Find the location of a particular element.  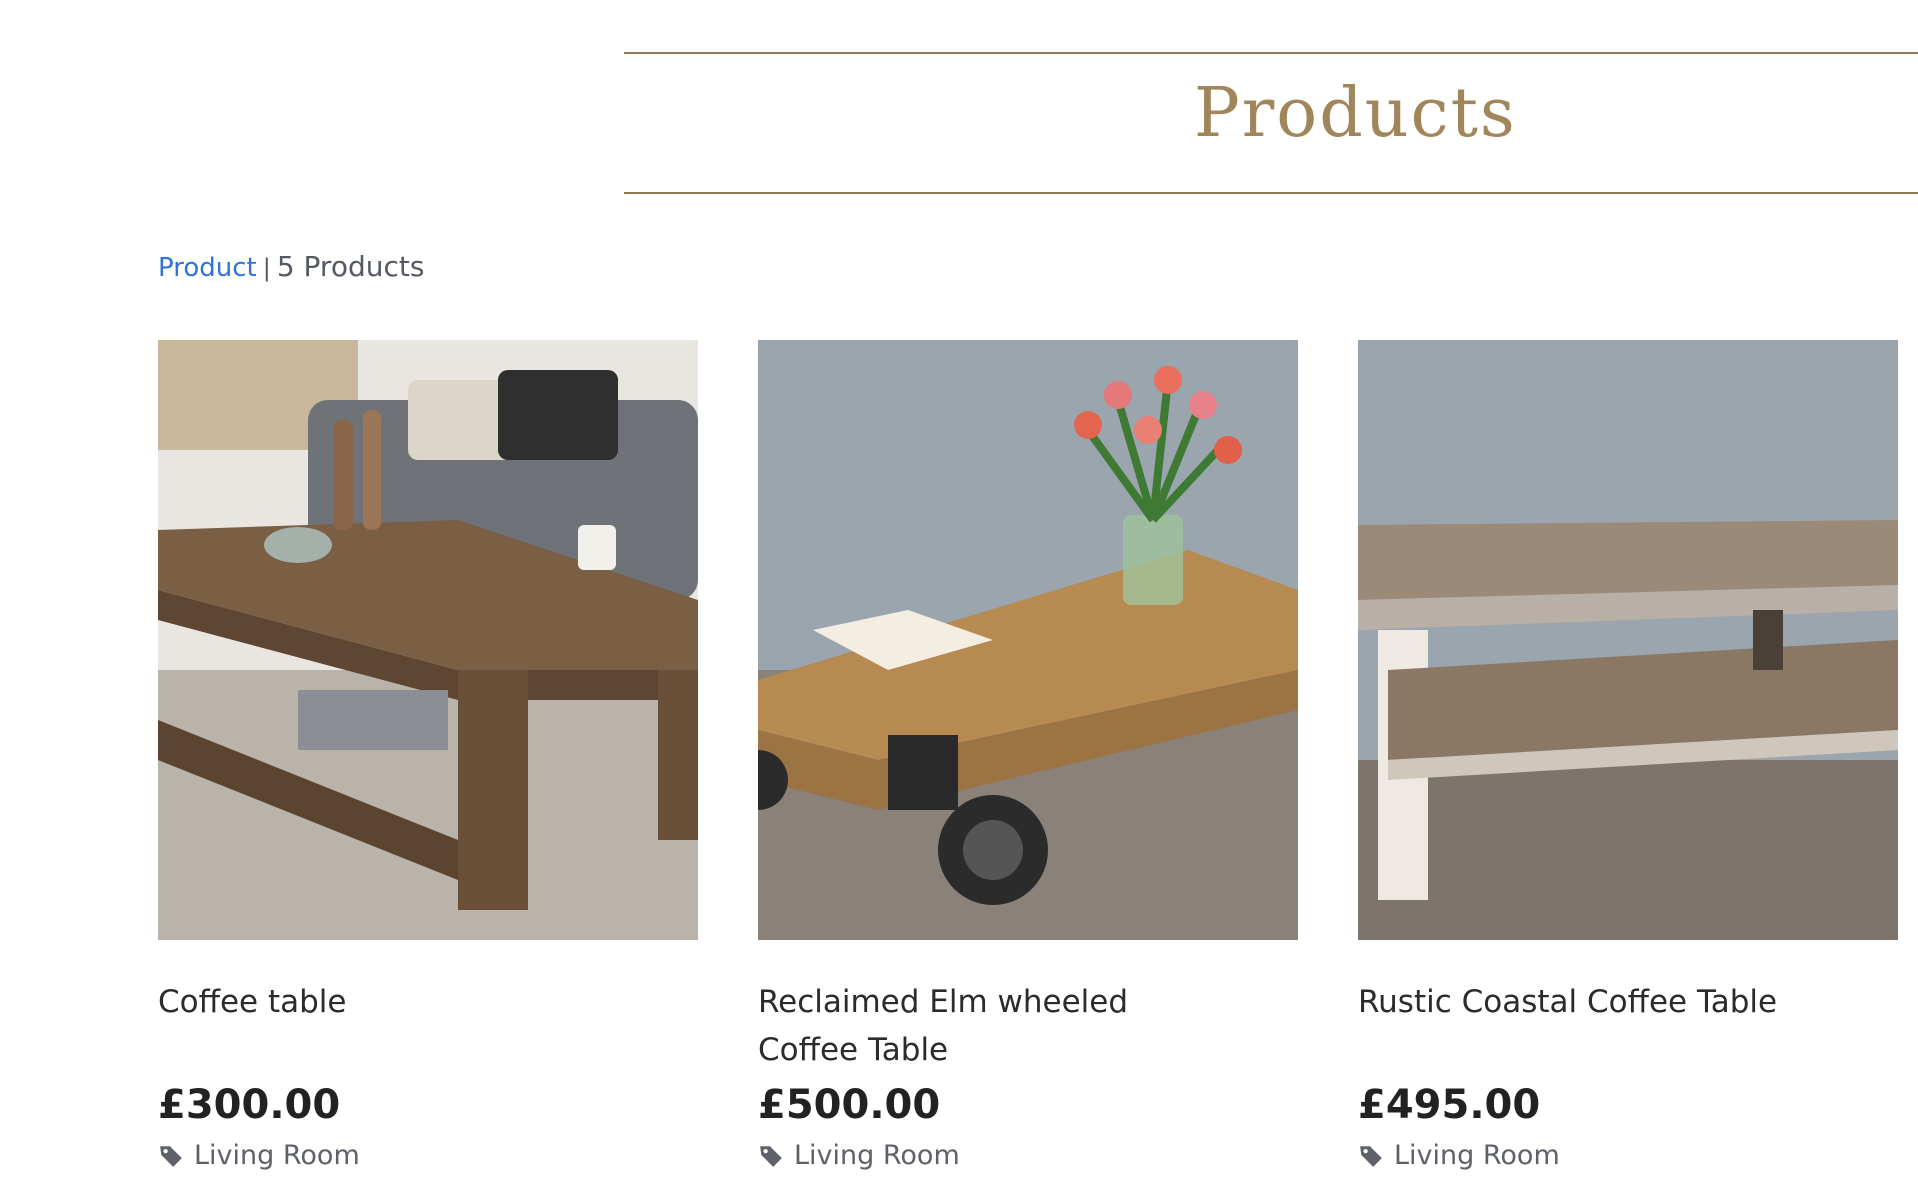

breadcrumb: Product | 5 Products is located at coordinates (291, 266).